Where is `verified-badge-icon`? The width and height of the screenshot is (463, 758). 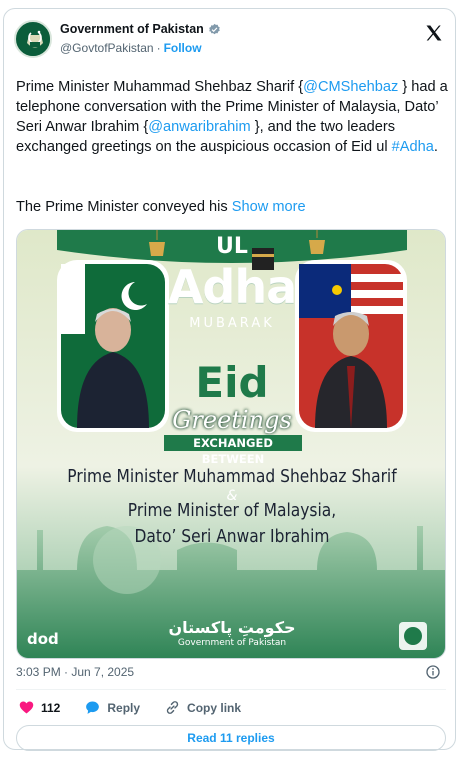
verified-badge-icon is located at coordinates (214, 28).